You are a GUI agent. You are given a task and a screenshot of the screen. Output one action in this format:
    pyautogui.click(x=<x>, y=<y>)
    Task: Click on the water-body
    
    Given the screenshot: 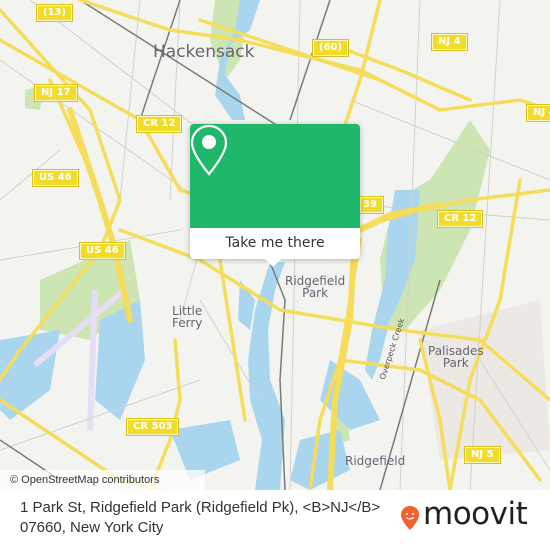 What is the action you would take?
    pyautogui.click(x=320, y=460)
    